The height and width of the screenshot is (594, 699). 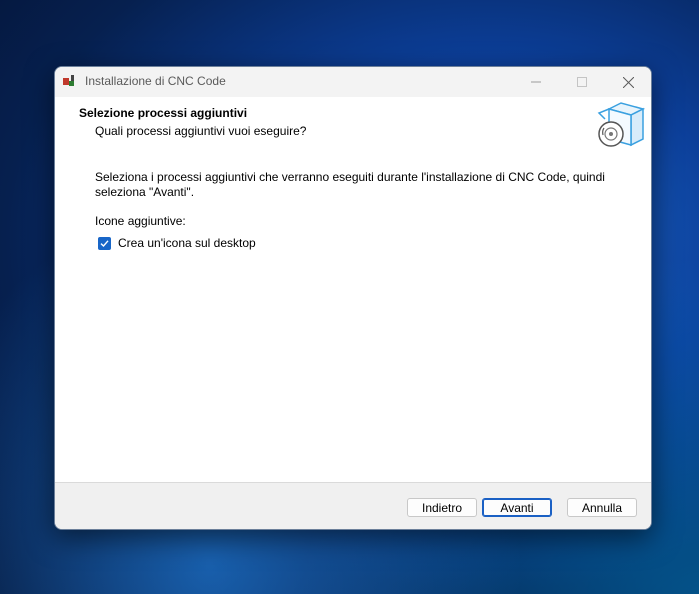 I want to click on minimize-icon, so click(x=536, y=82).